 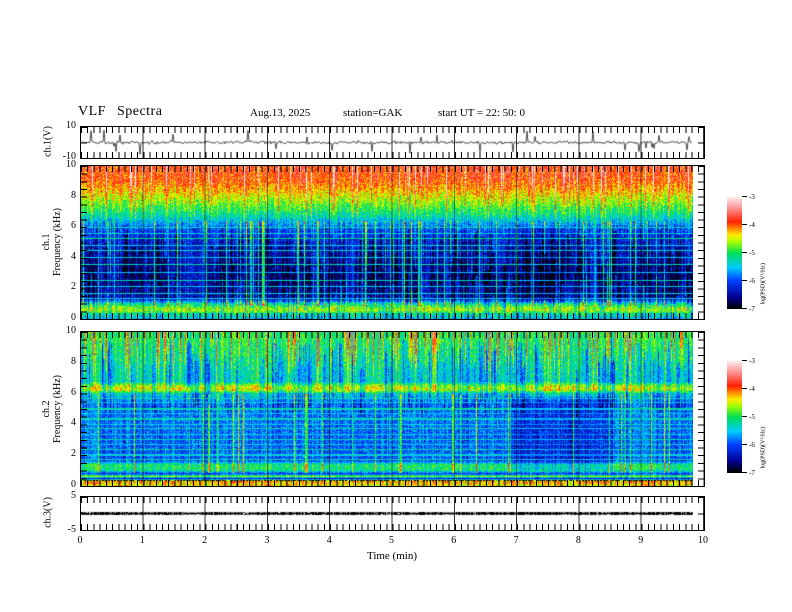 What do you see at coordinates (578, 540) in the screenshot?
I see `x-tick-label: 8` at bounding box center [578, 540].